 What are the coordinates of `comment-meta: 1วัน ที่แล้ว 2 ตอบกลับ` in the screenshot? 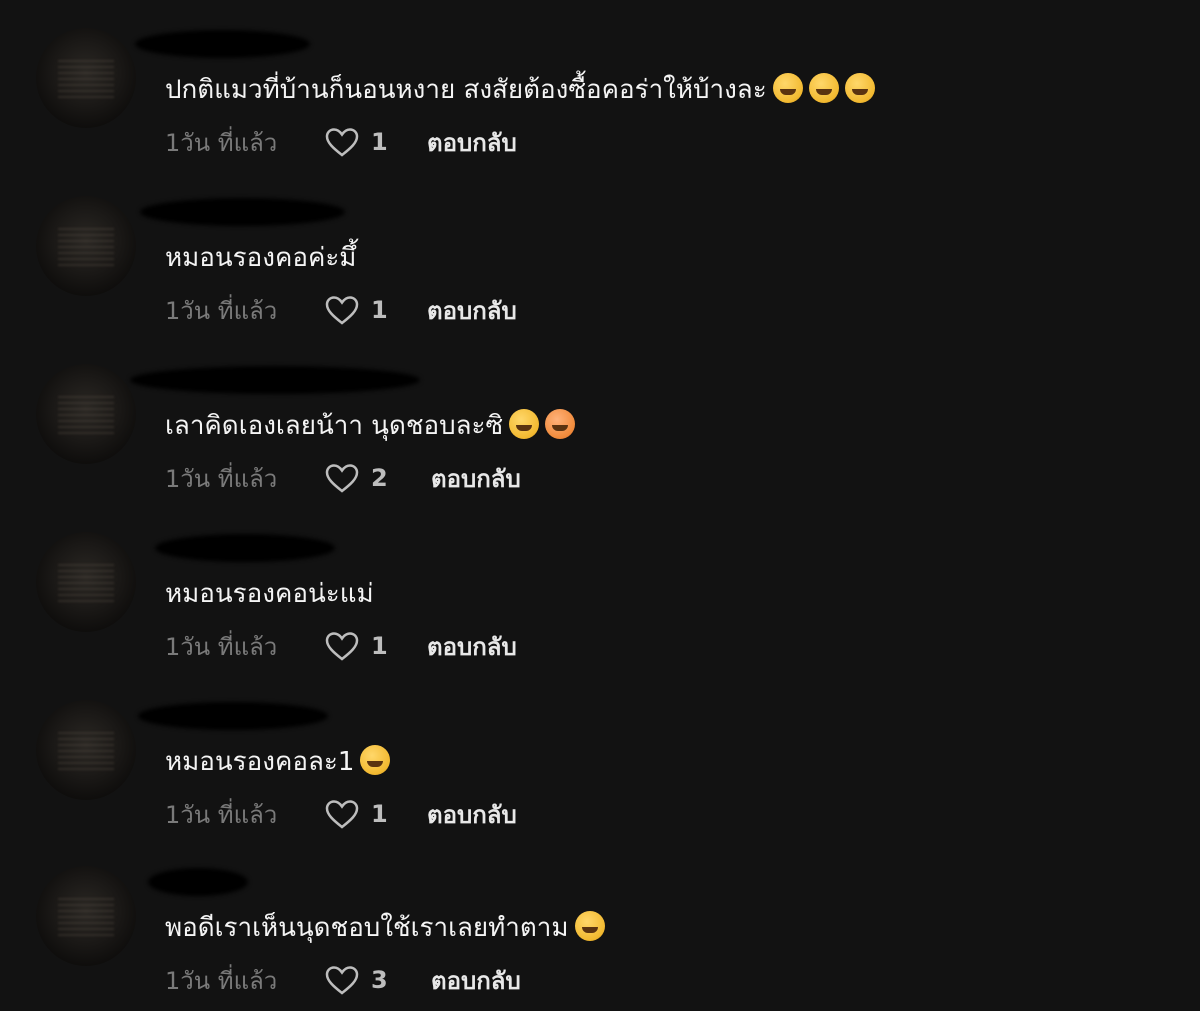 It's located at (343, 478).